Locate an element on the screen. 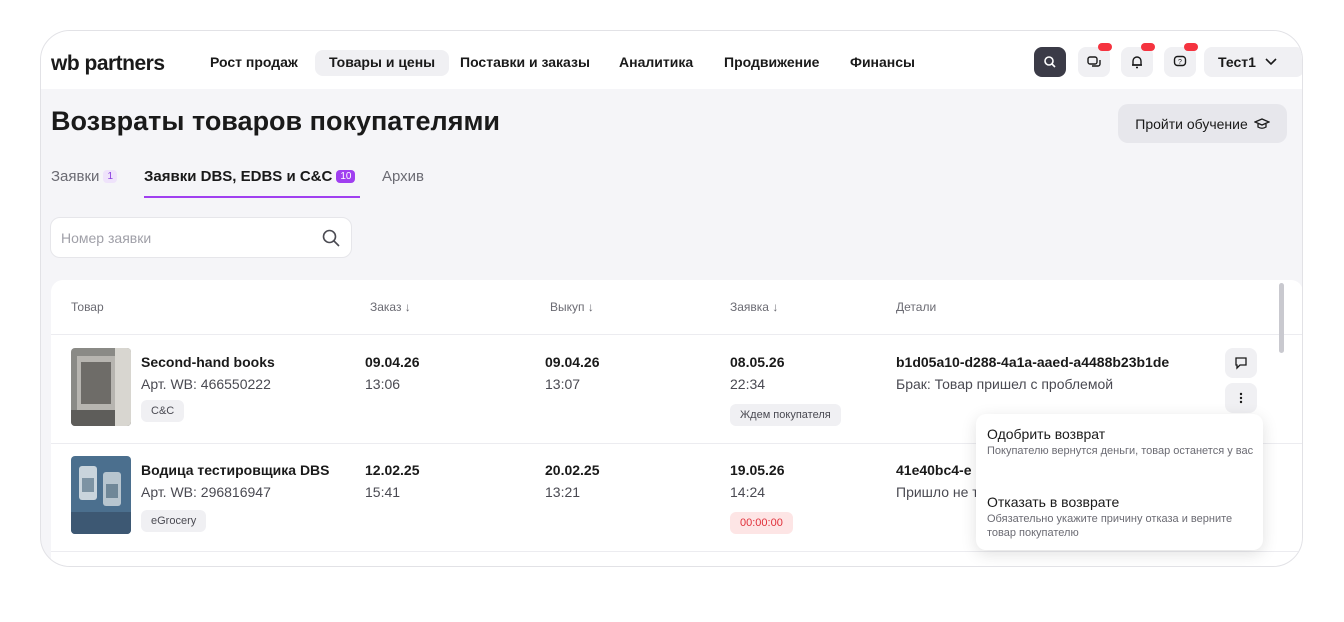 This screenshot has width=1344, height=622. search-button is located at coordinates (1050, 62).